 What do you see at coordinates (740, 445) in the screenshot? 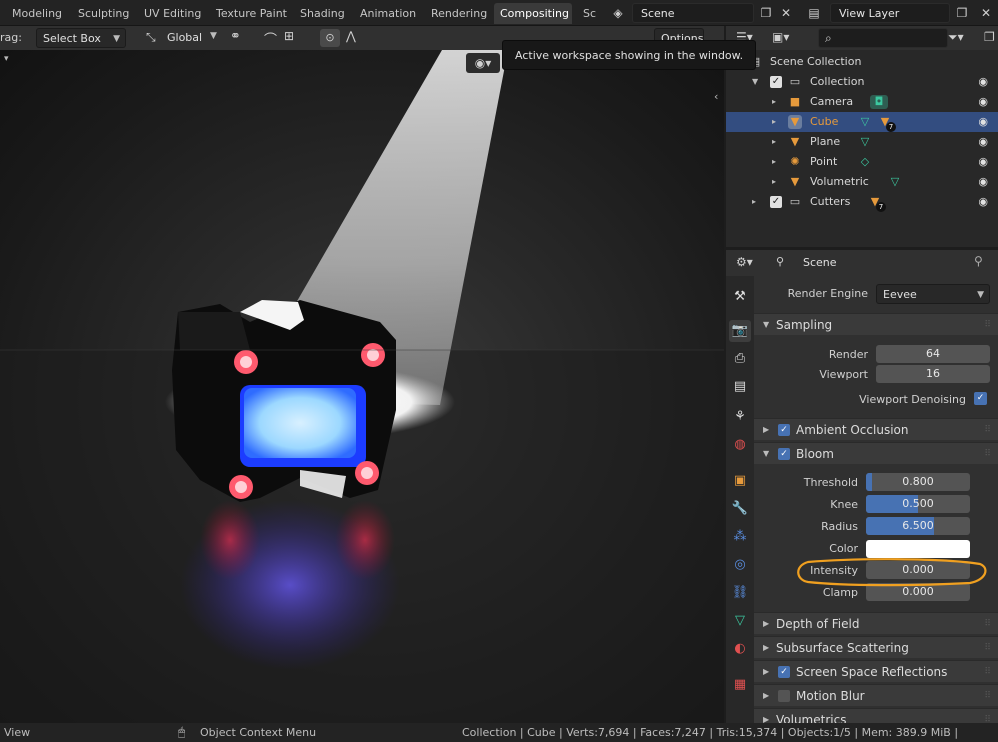
I see `world-icon: ◍` at bounding box center [740, 445].